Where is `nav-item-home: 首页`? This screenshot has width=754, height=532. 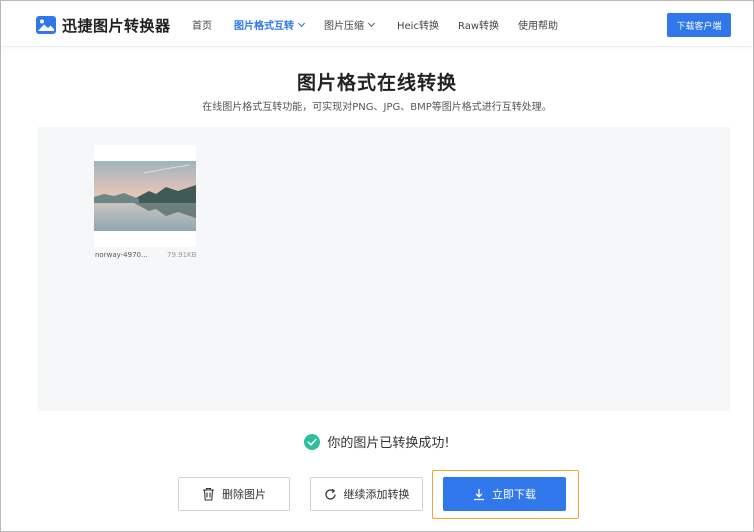
nav-item-home: 首页 is located at coordinates (202, 24).